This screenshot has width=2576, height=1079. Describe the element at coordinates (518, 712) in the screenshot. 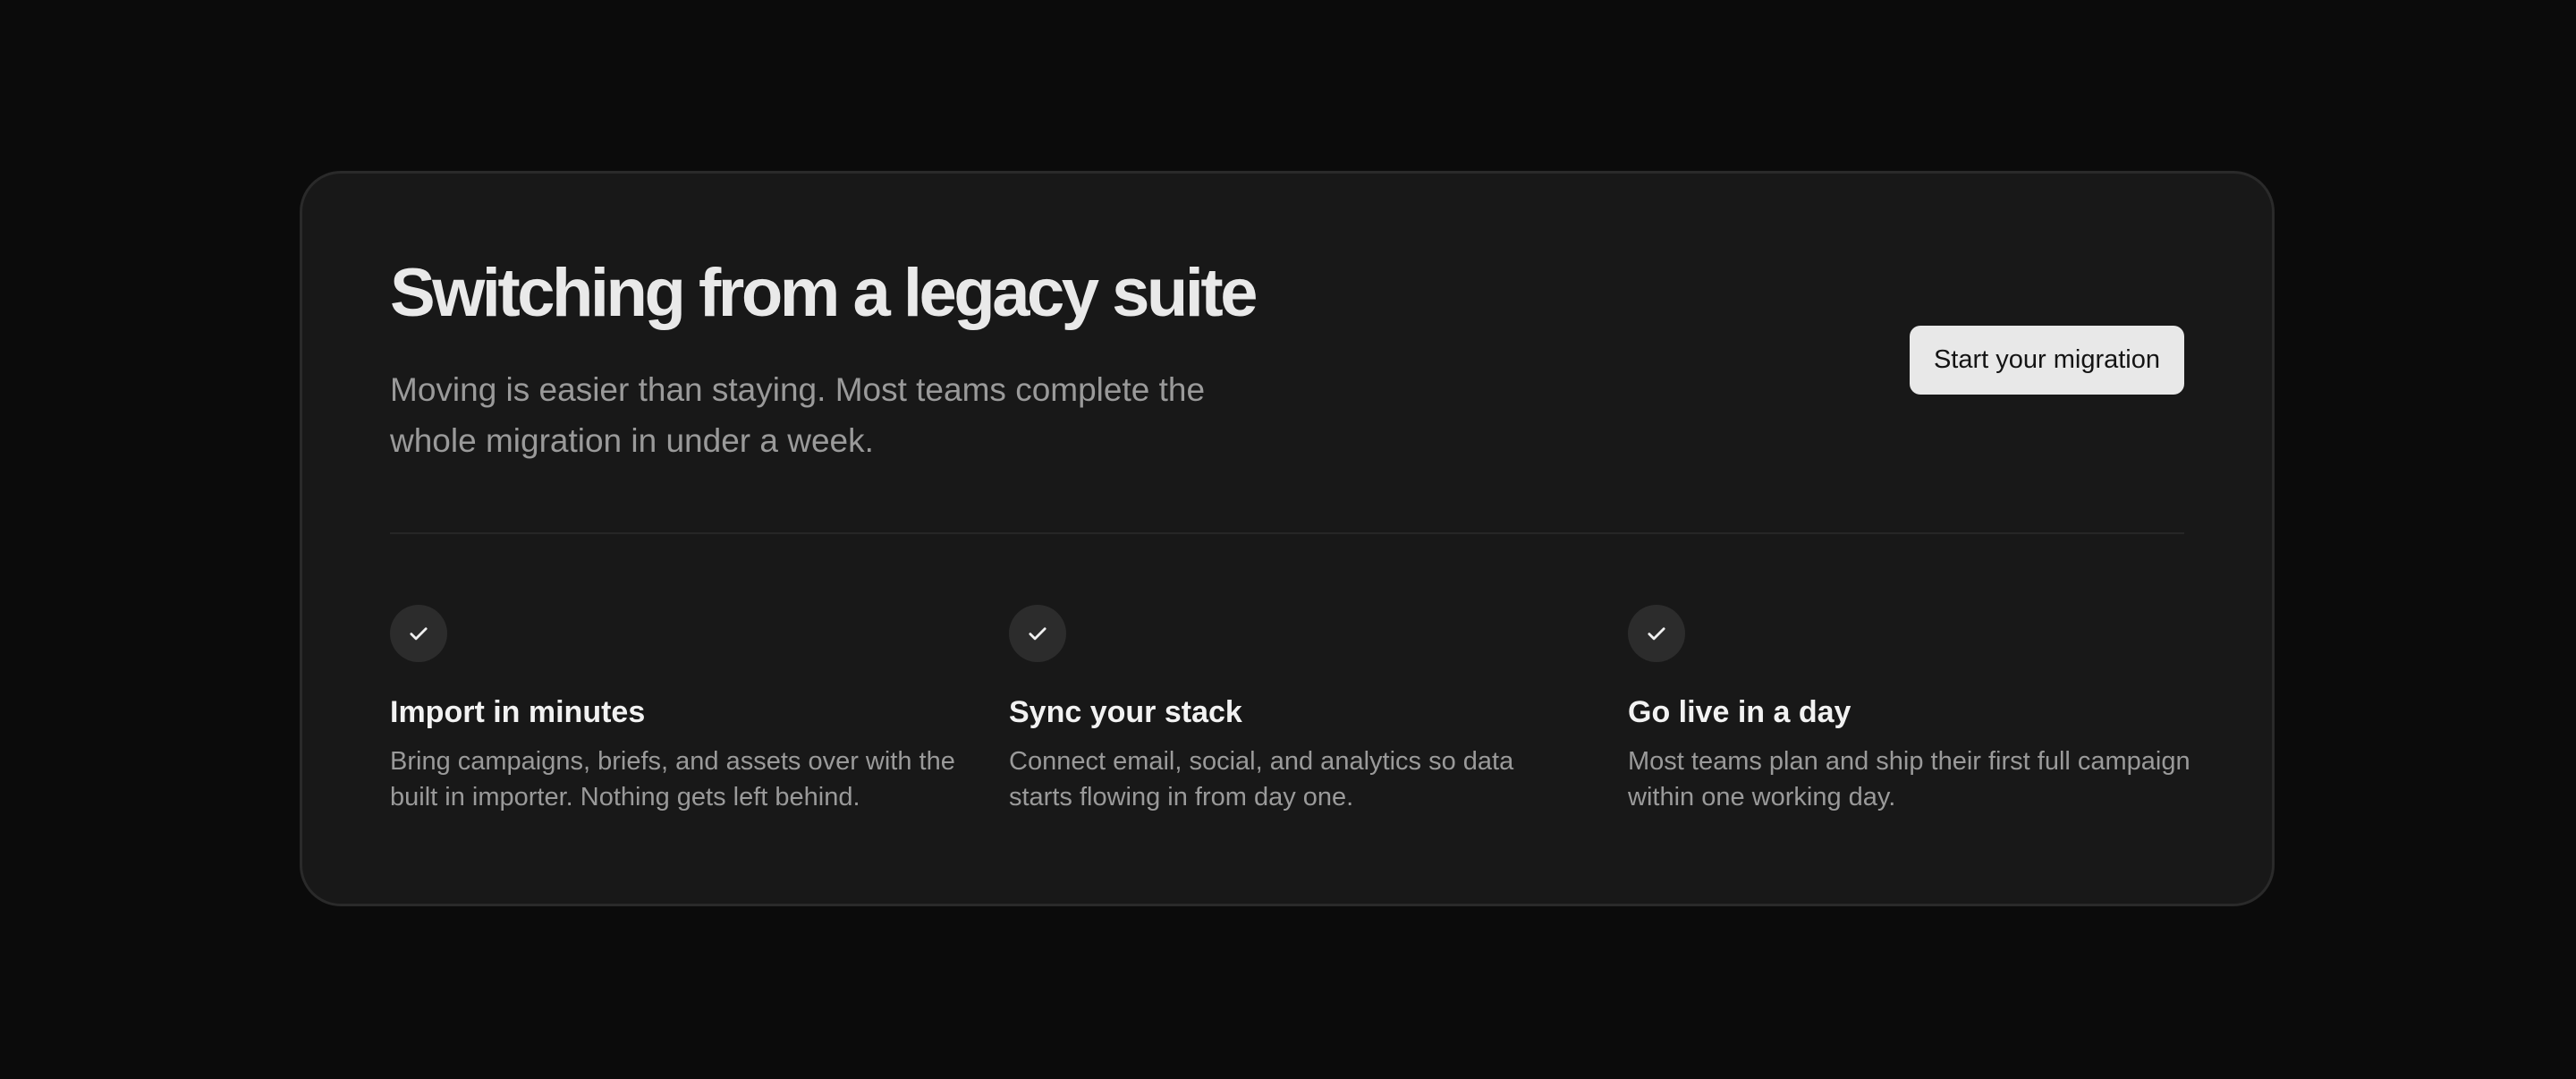

I see `feature-title: Import in minutes` at that location.